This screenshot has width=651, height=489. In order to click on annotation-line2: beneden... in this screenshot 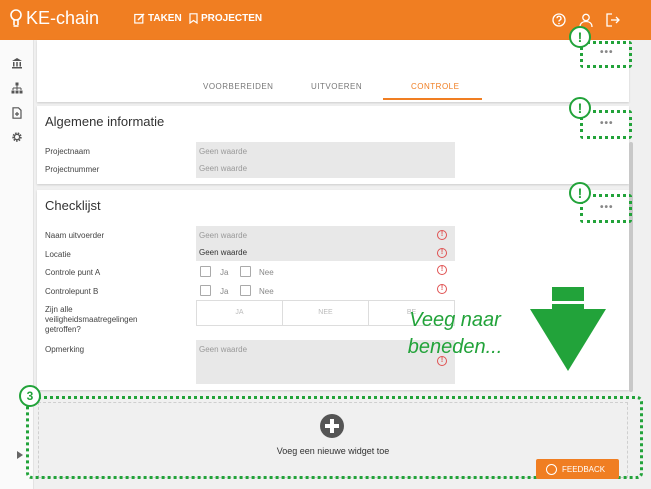, I will do `click(455, 347)`.